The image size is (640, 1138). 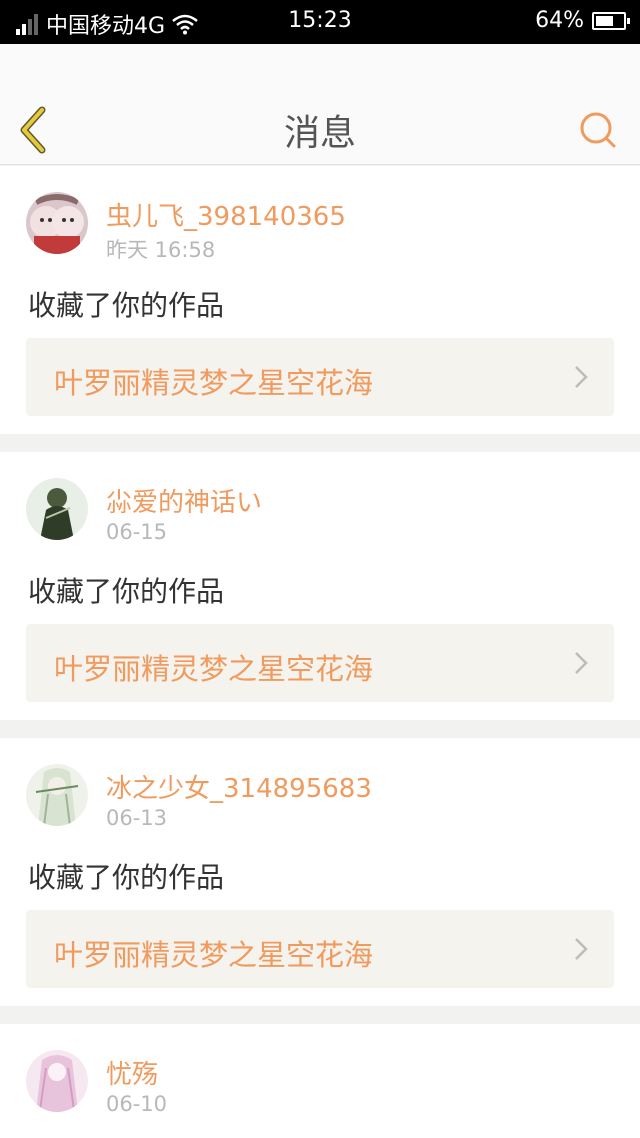 I want to click on post-time: 昨天 16:58, so click(x=161, y=250).